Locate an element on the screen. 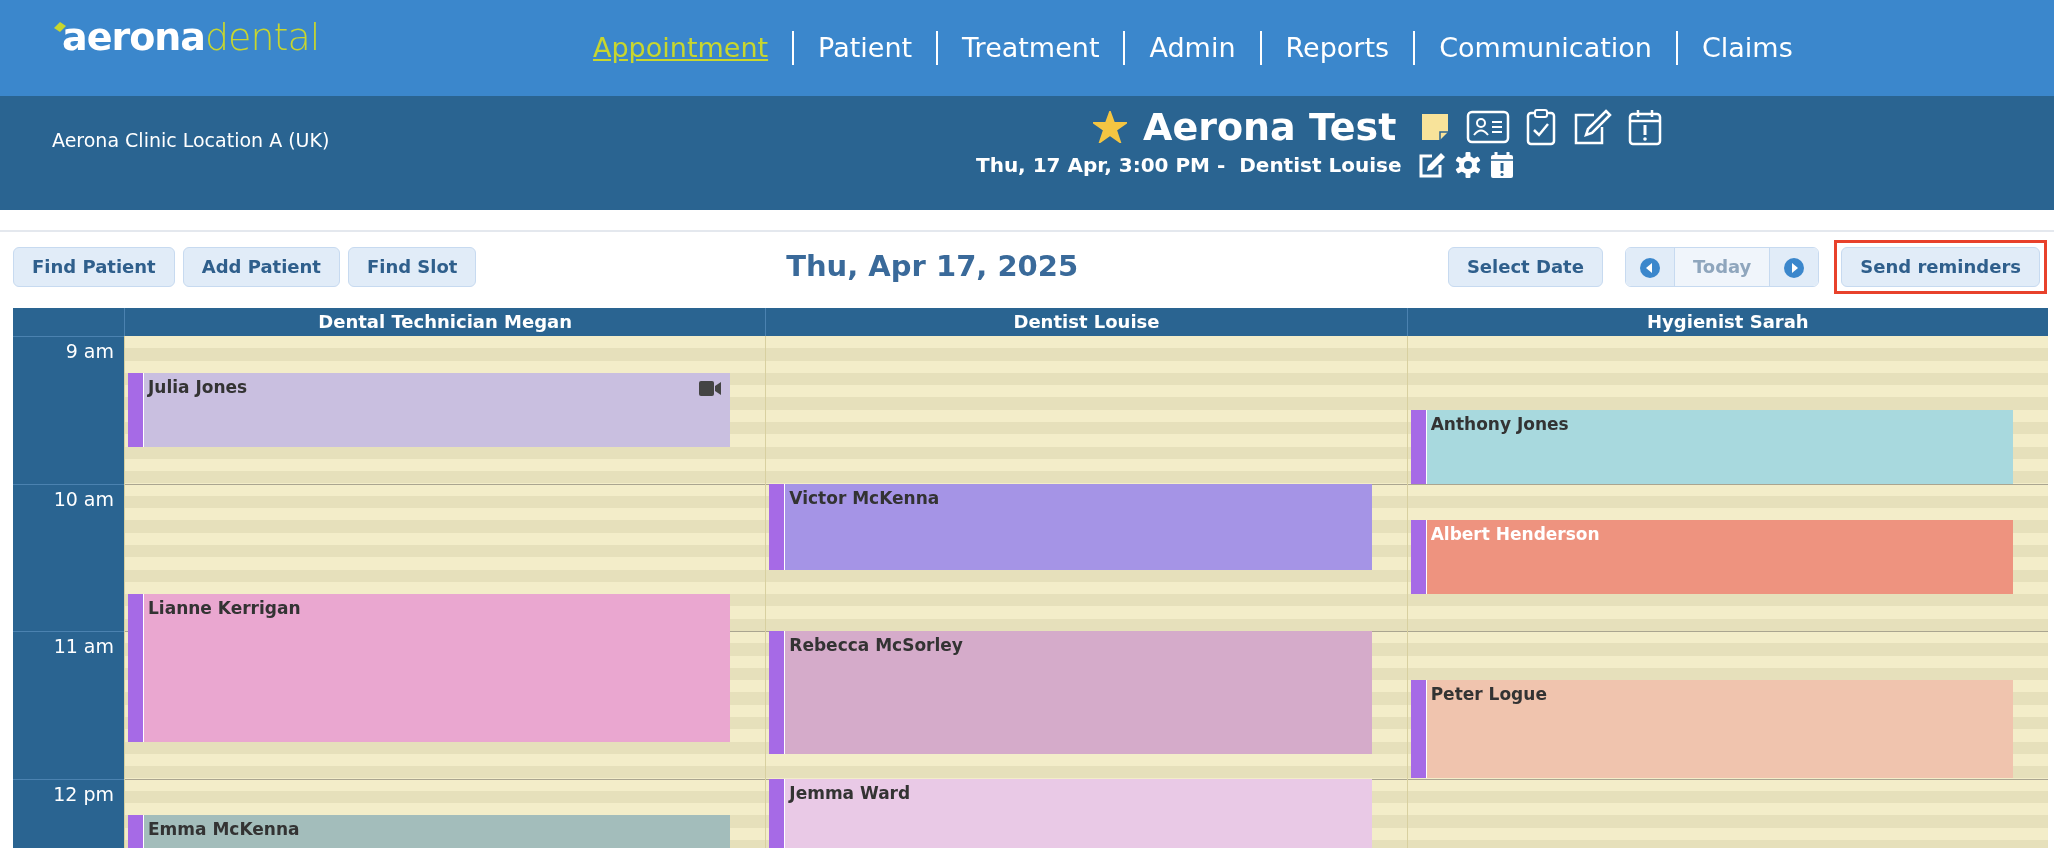  nav-link: Communication is located at coordinates (1544, 48).